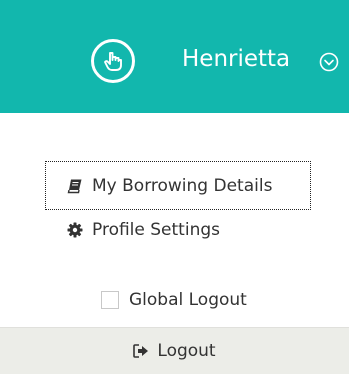 The height and width of the screenshot is (378, 349). I want to click on user-name: Henrietta, so click(236, 59).